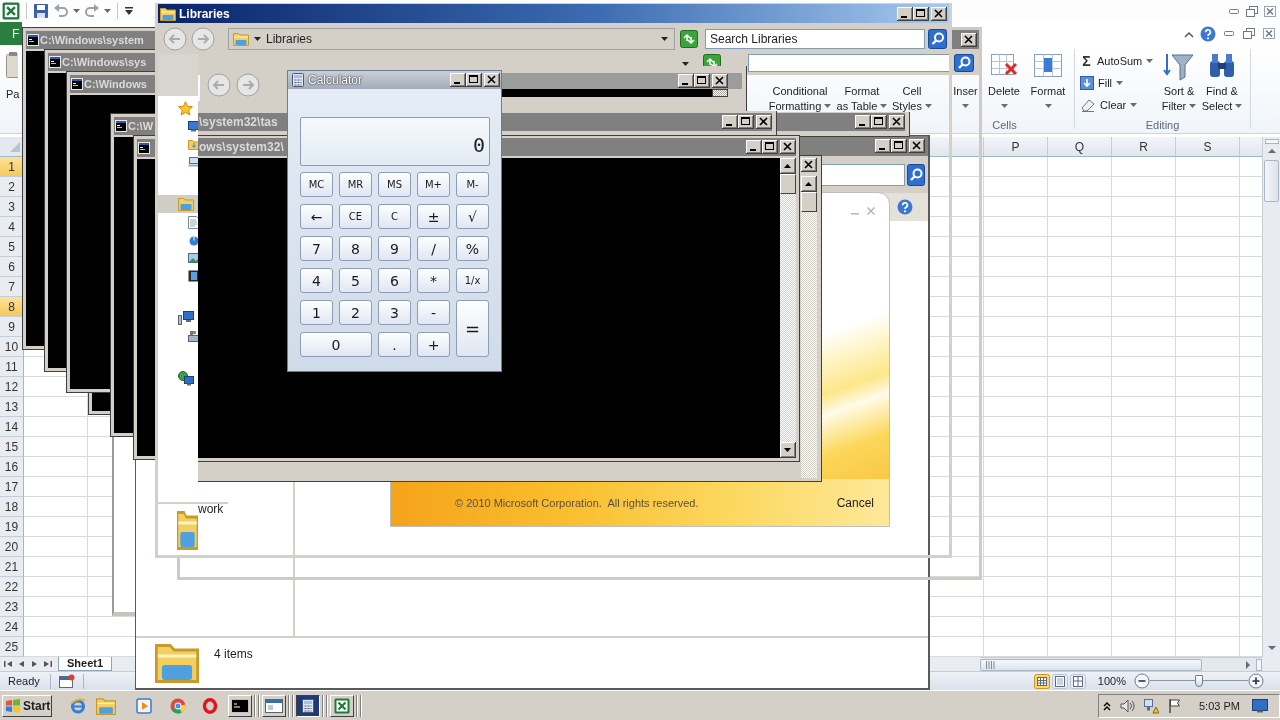 This screenshot has width=1280, height=720. I want to click on save-icon, so click(41, 11).